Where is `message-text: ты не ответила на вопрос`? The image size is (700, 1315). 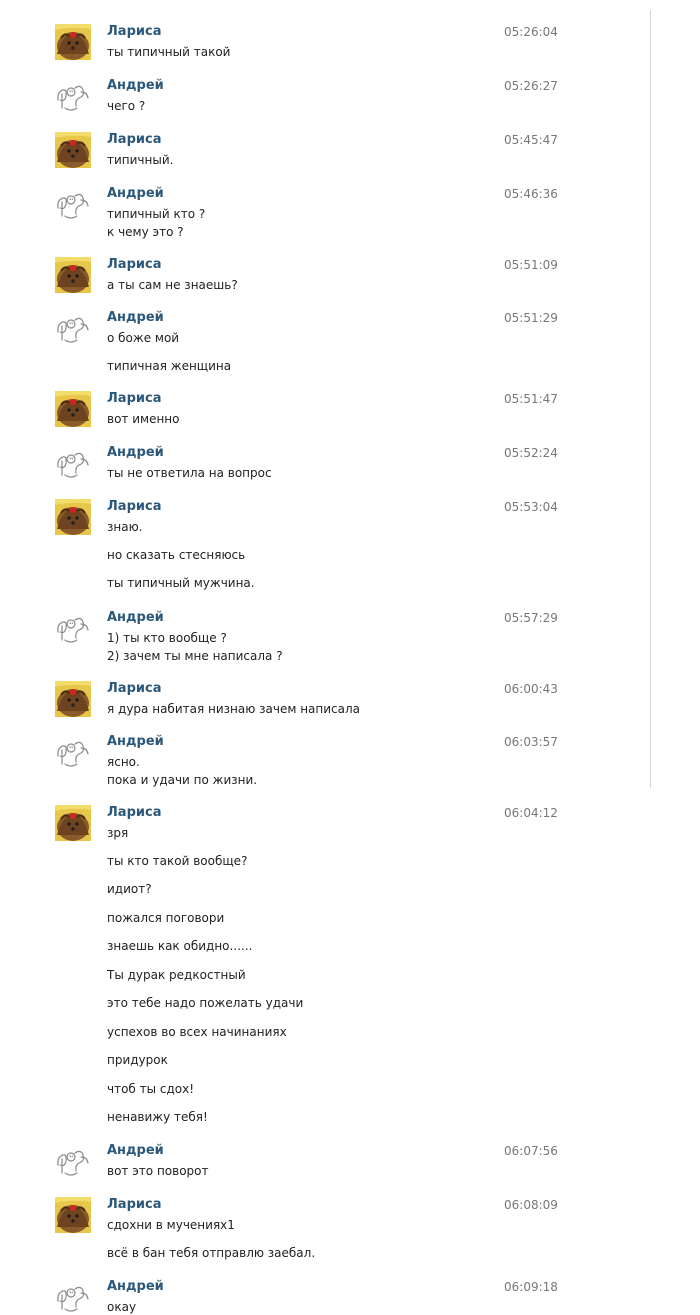
message-text: ты не ответила на вопрос is located at coordinates (189, 473).